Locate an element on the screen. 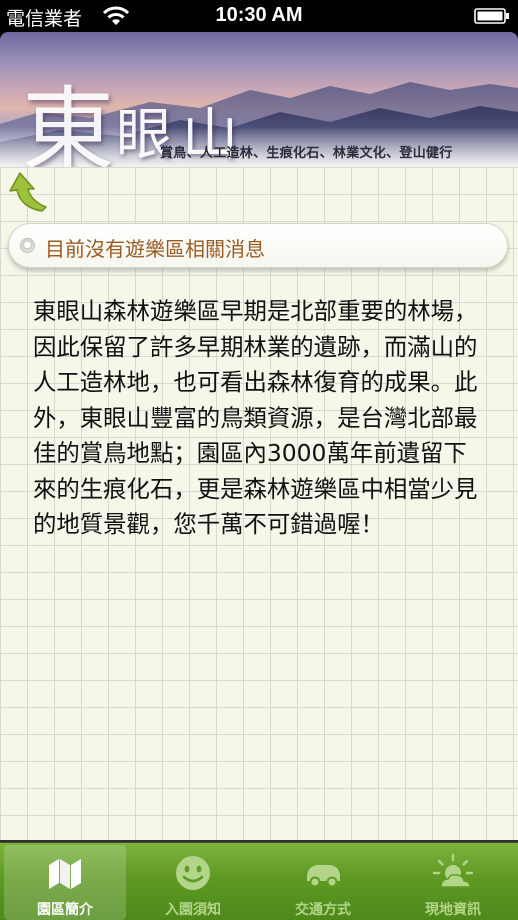  back-arrow-icon is located at coordinates (29, 191).